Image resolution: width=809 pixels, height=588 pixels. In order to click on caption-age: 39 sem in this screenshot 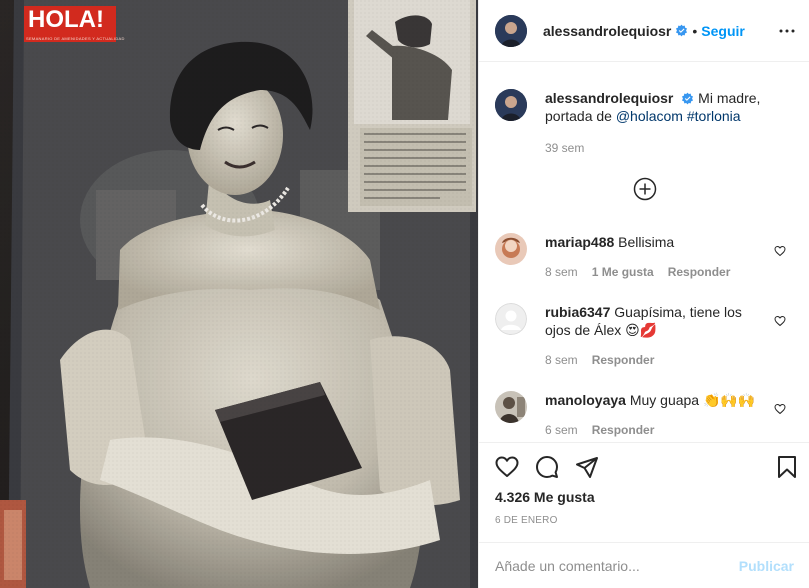, I will do `click(565, 148)`.